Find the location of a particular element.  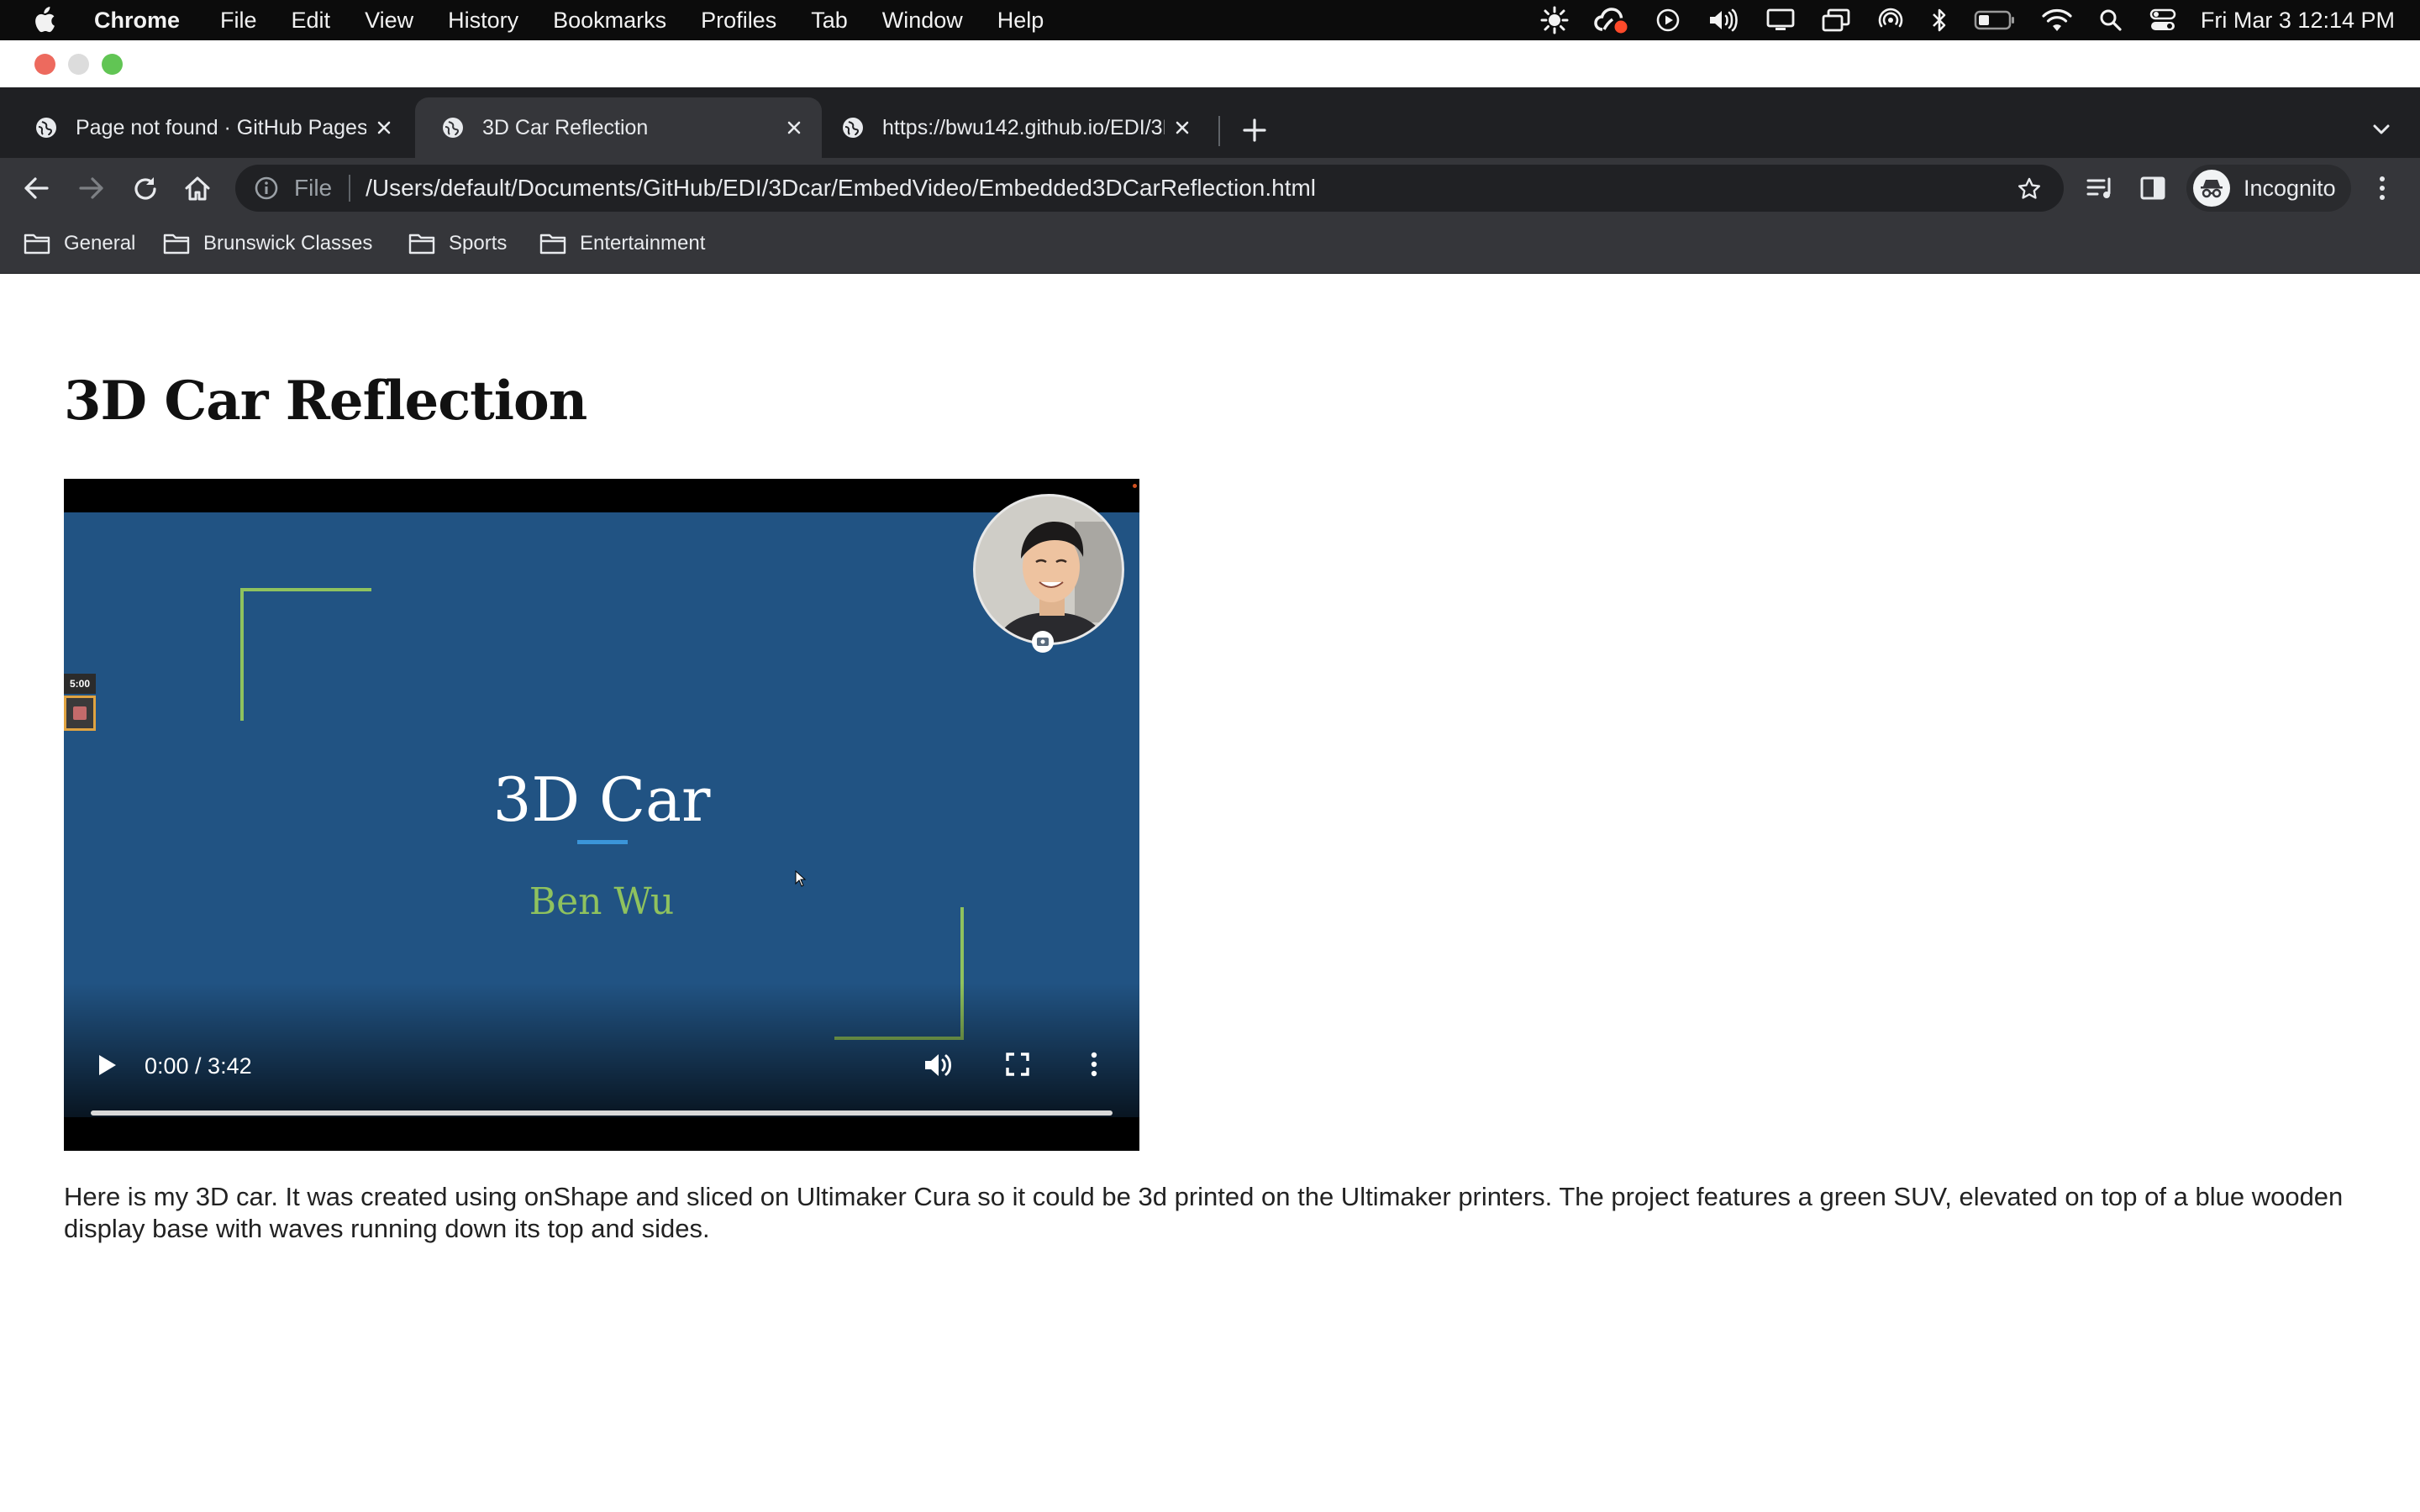

play-icon is located at coordinates (107, 1065).